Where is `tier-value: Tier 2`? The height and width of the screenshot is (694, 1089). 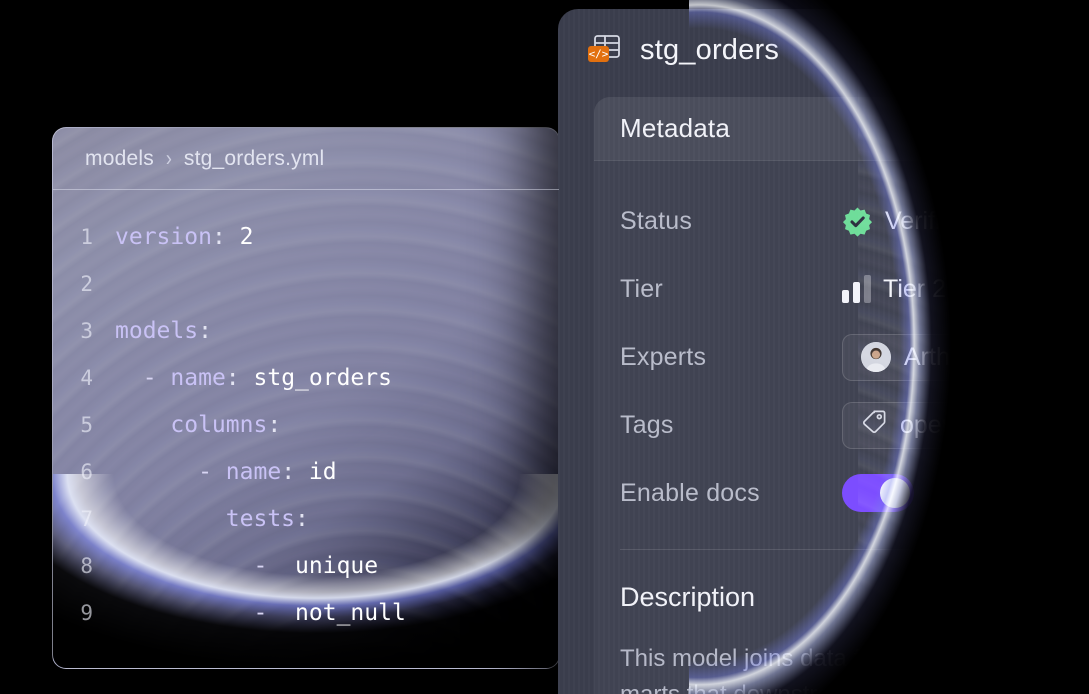
tier-value: Tier 2 is located at coordinates (914, 288).